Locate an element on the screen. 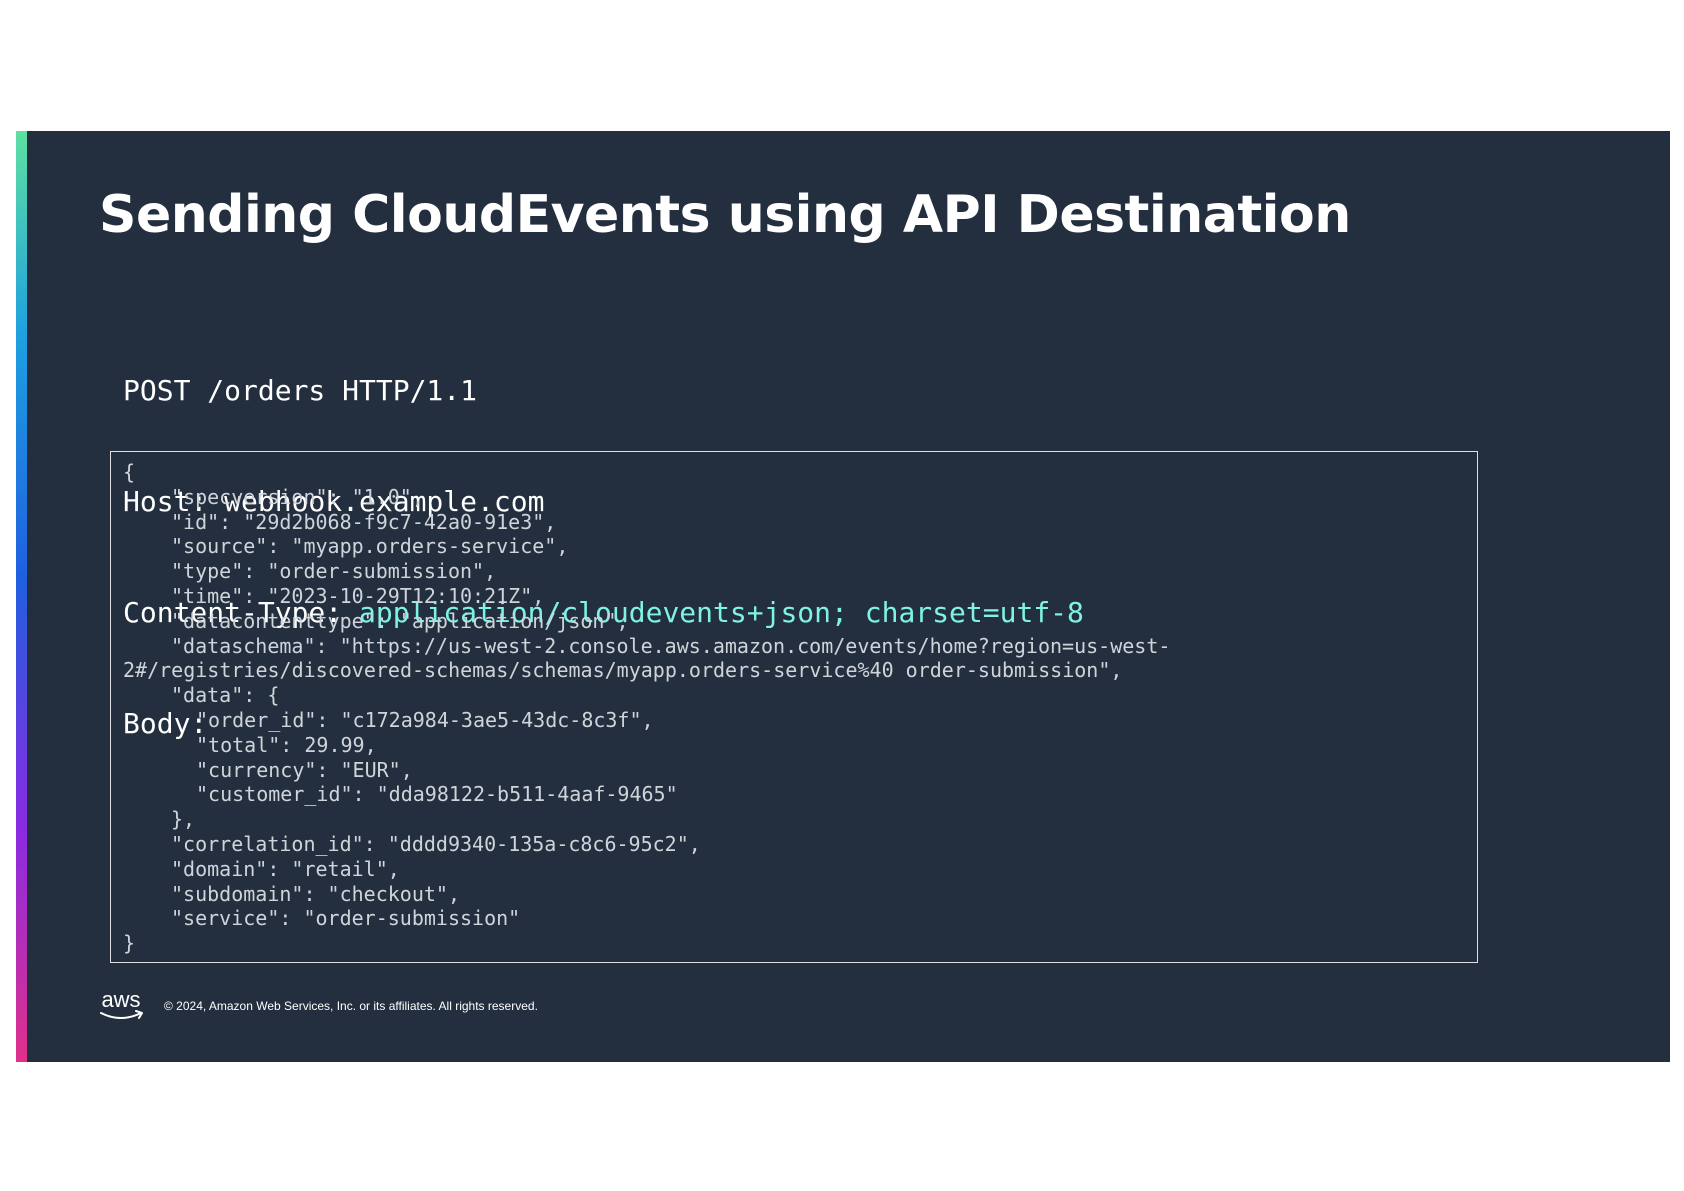  json-line: "order_id": "c172a984-3ae5-43dc-8c3f", is located at coordinates (425, 719).